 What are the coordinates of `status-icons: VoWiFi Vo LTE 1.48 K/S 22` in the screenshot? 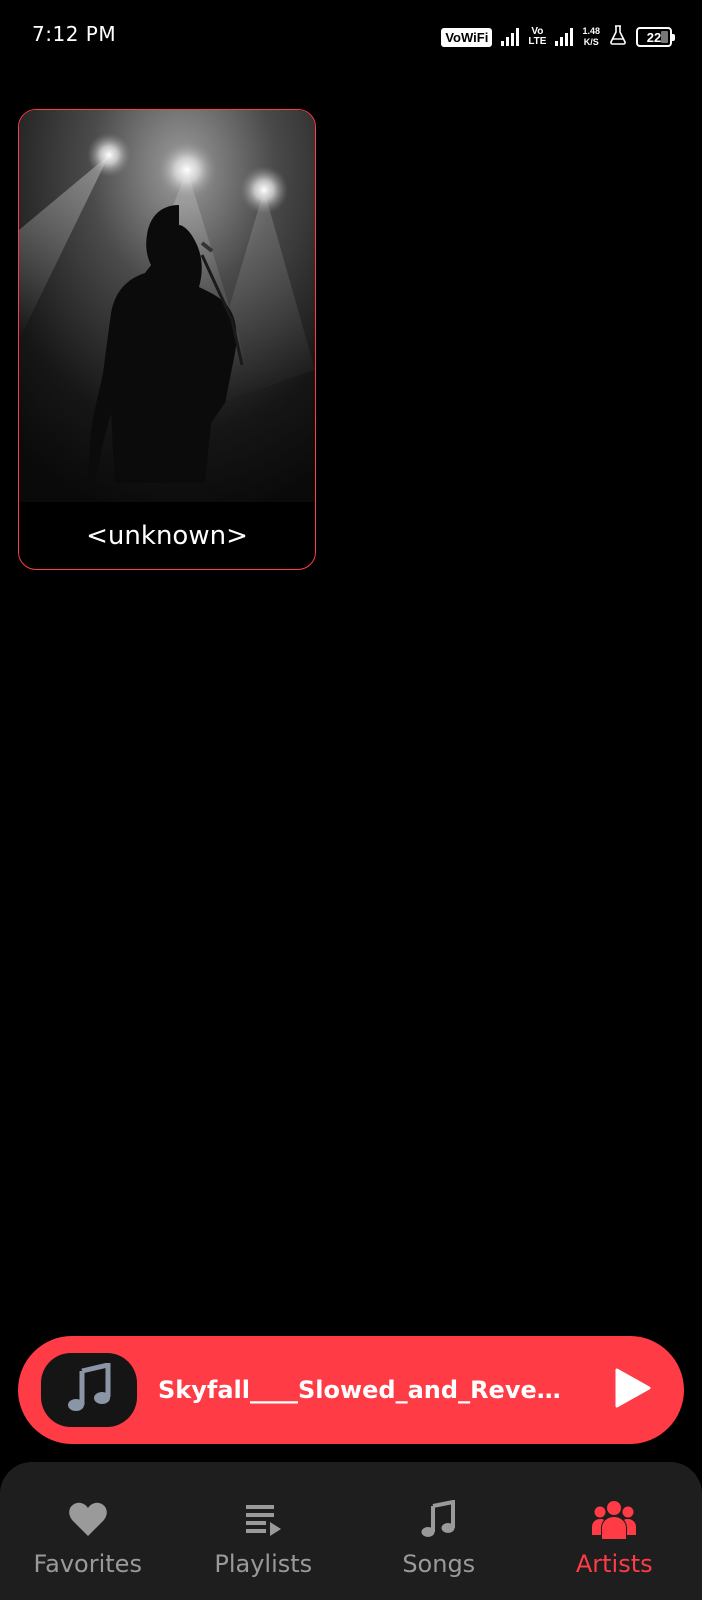 It's located at (558, 37).